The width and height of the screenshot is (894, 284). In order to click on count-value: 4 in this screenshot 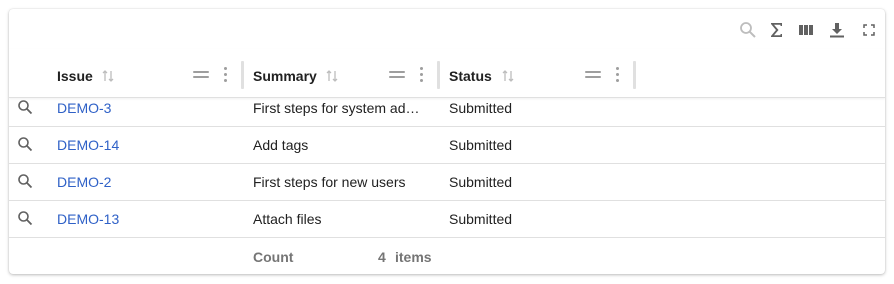, I will do `click(382, 257)`.